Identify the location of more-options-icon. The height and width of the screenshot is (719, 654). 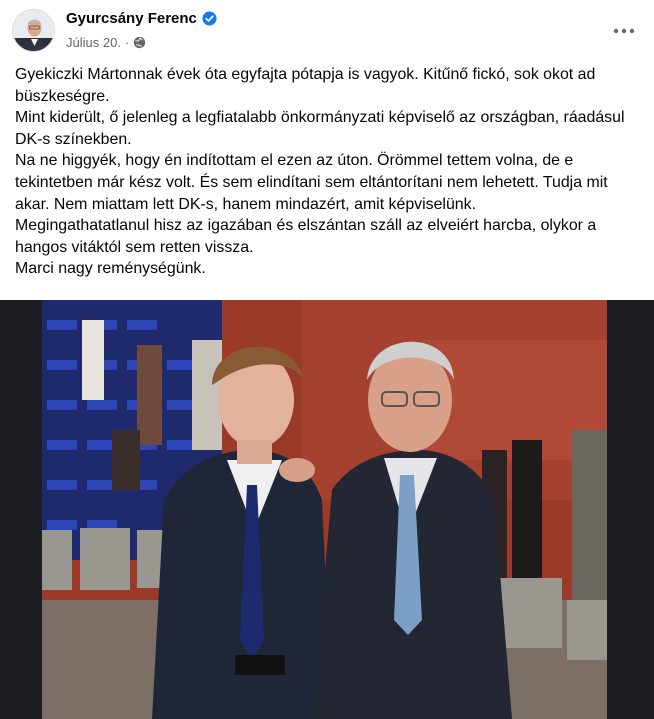
(624, 30).